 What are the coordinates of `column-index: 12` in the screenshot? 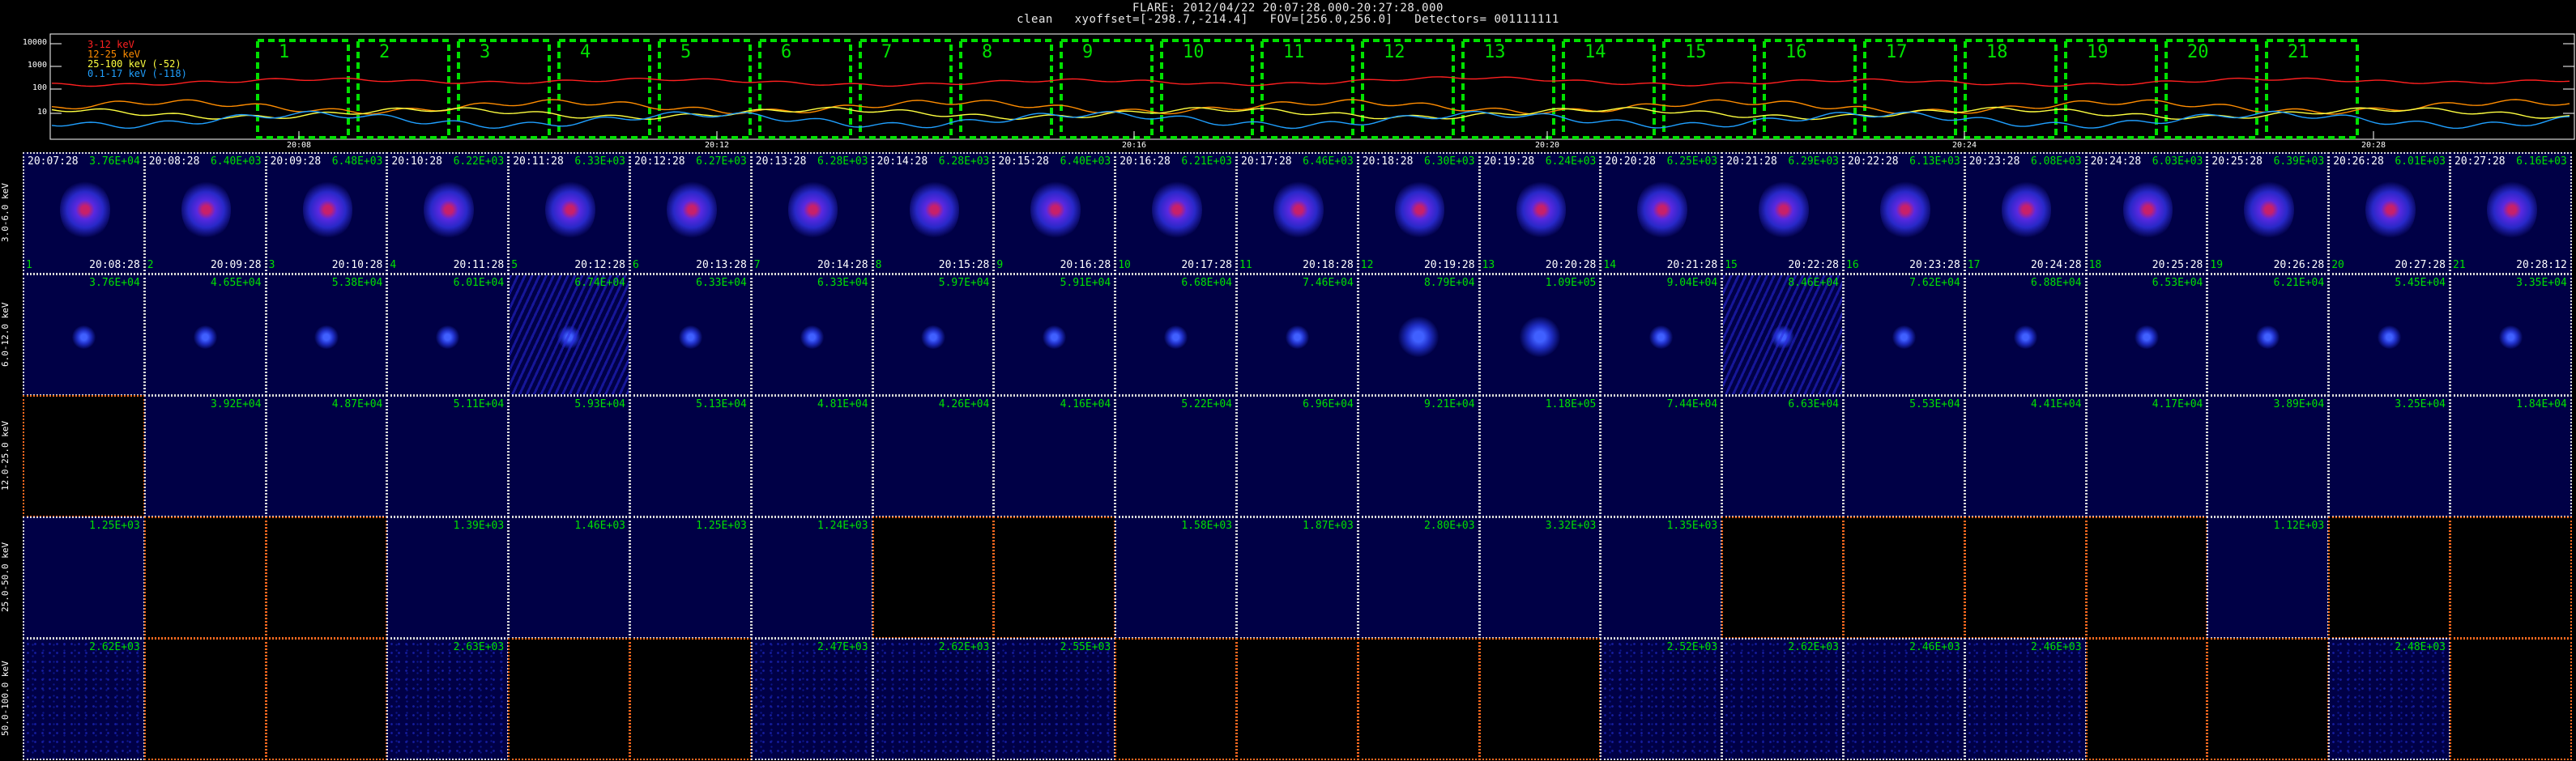 It's located at (1367, 265).